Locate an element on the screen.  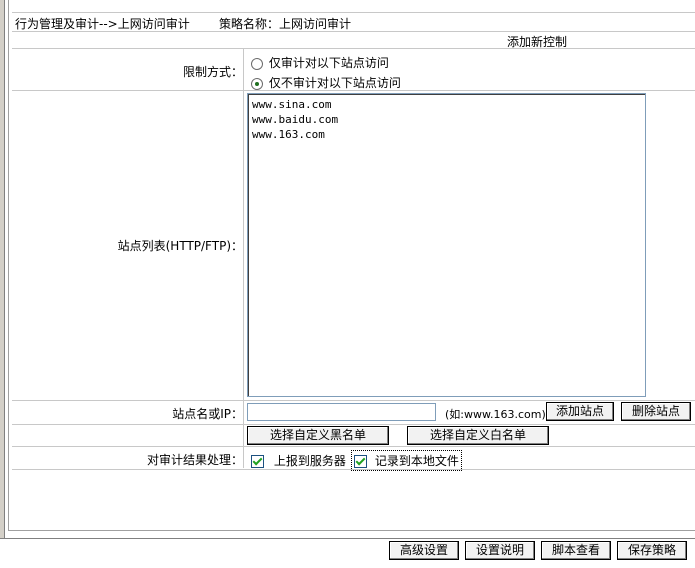
radio-audit-only-indicator is located at coordinates (257, 63).